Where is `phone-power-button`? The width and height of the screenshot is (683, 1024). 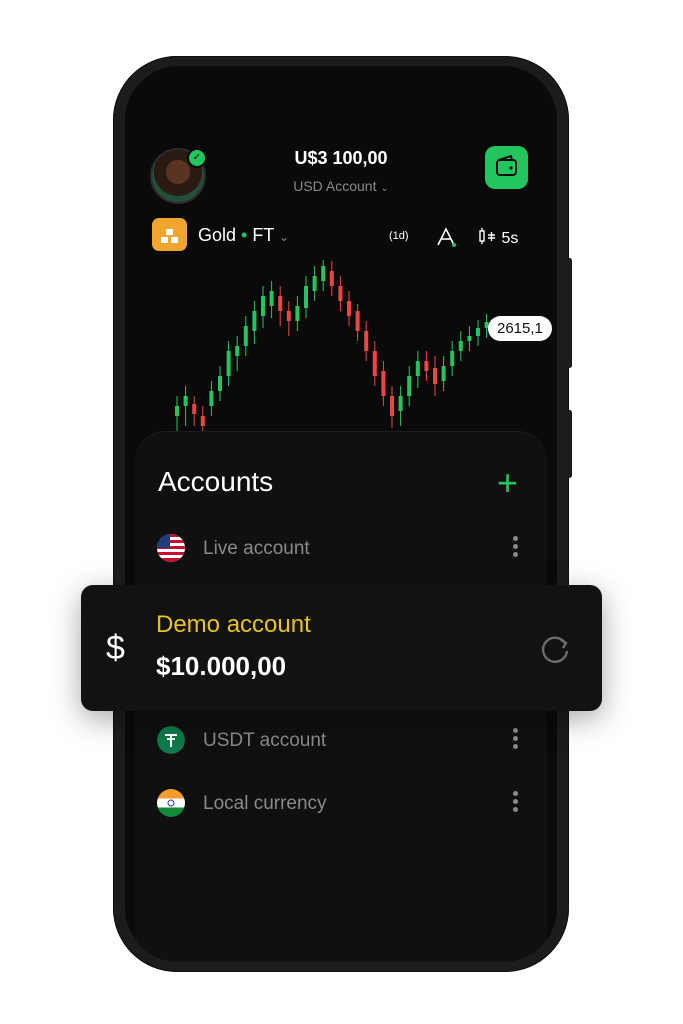 phone-power-button is located at coordinates (569, 444).